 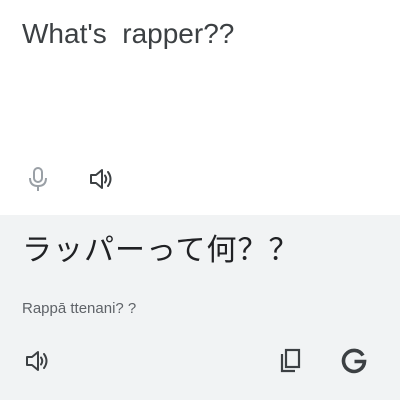 I want to click on copy-button, so click(x=290, y=361).